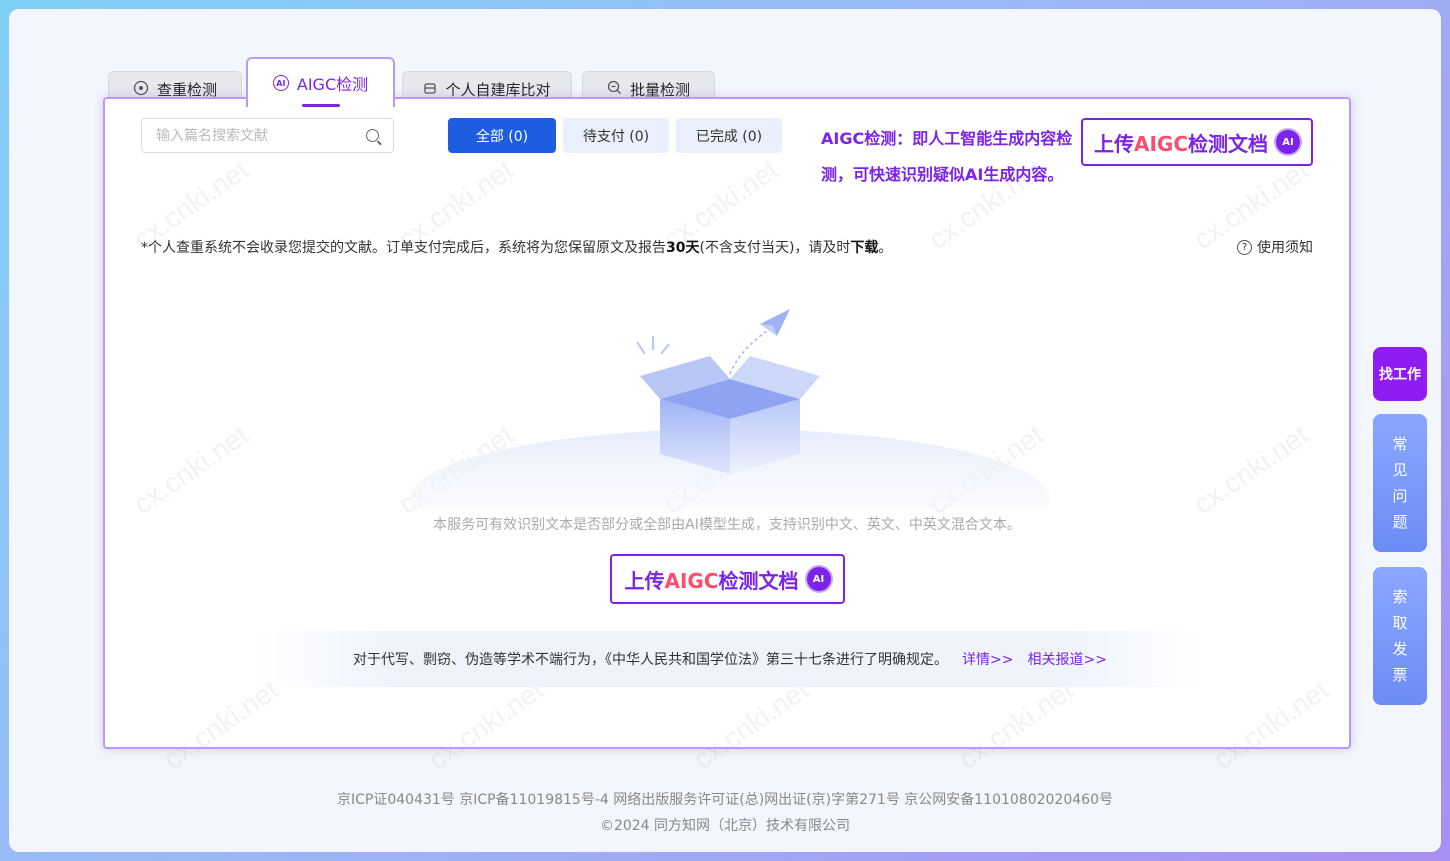  Describe the element at coordinates (1400, 470) in the screenshot. I see `faq-char: 见` at that location.